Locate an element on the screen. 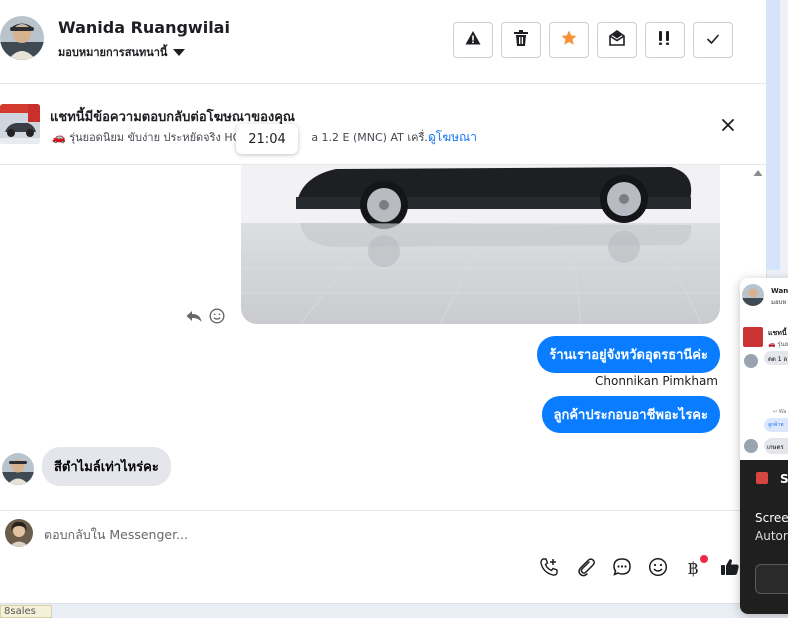 Image resolution: width=788 pixels, height=618 pixels. follow-up-button is located at coordinates (665, 40).